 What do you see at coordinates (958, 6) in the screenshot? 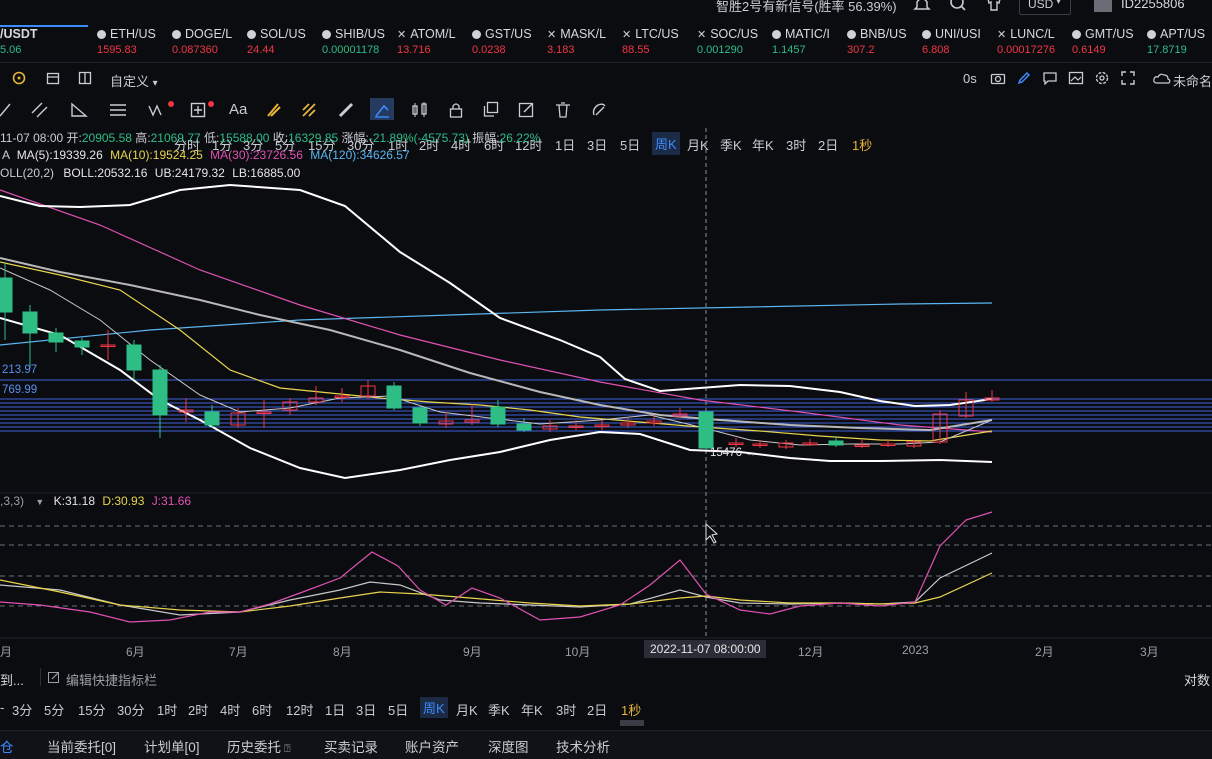
I see `search-icon` at bounding box center [958, 6].